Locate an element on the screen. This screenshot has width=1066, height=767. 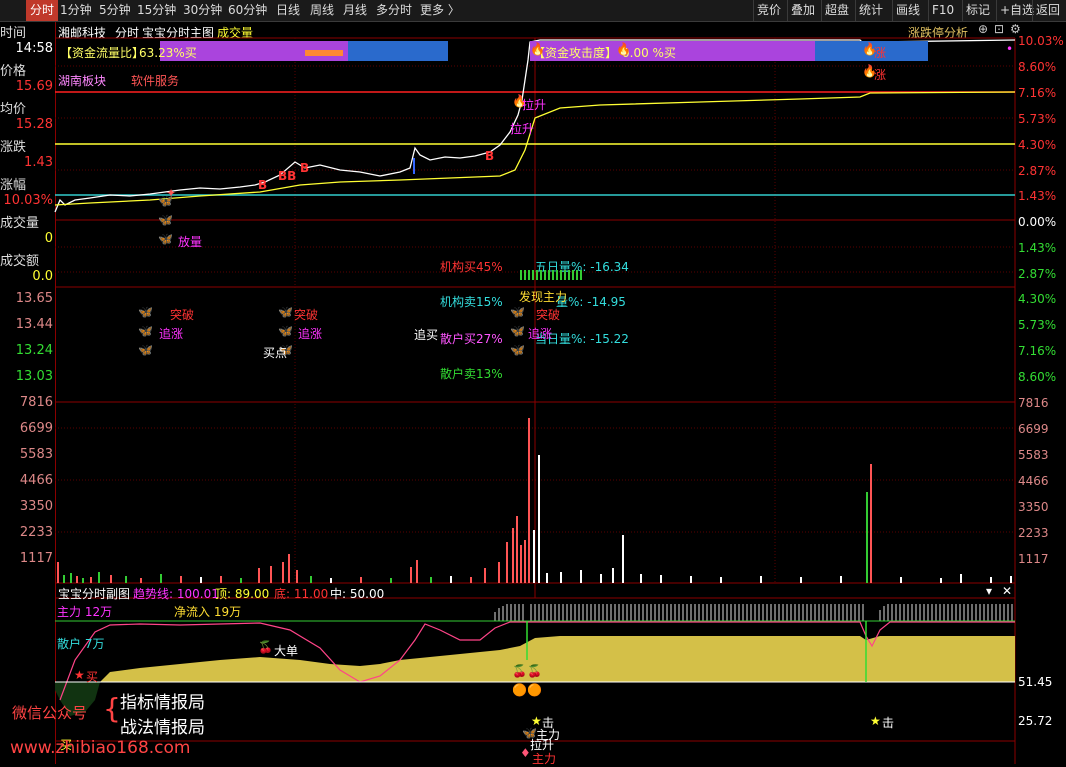
watermark-line2: 战法情报局 is located at coordinates (162, 728).